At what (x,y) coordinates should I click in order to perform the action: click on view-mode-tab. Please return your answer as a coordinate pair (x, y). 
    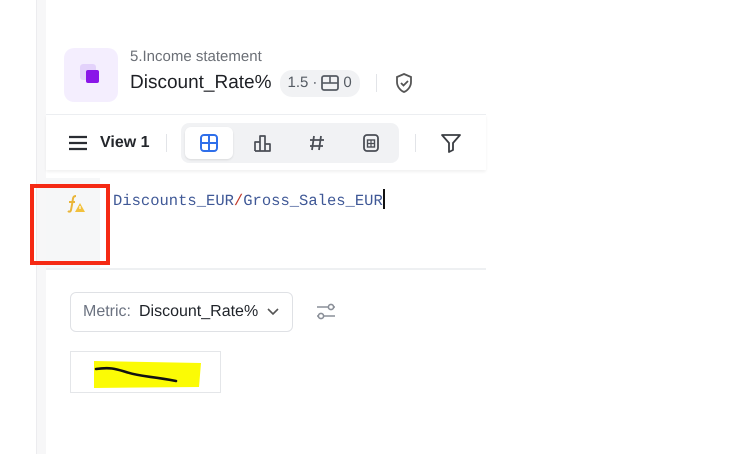
    Looking at the image, I should click on (208, 142).